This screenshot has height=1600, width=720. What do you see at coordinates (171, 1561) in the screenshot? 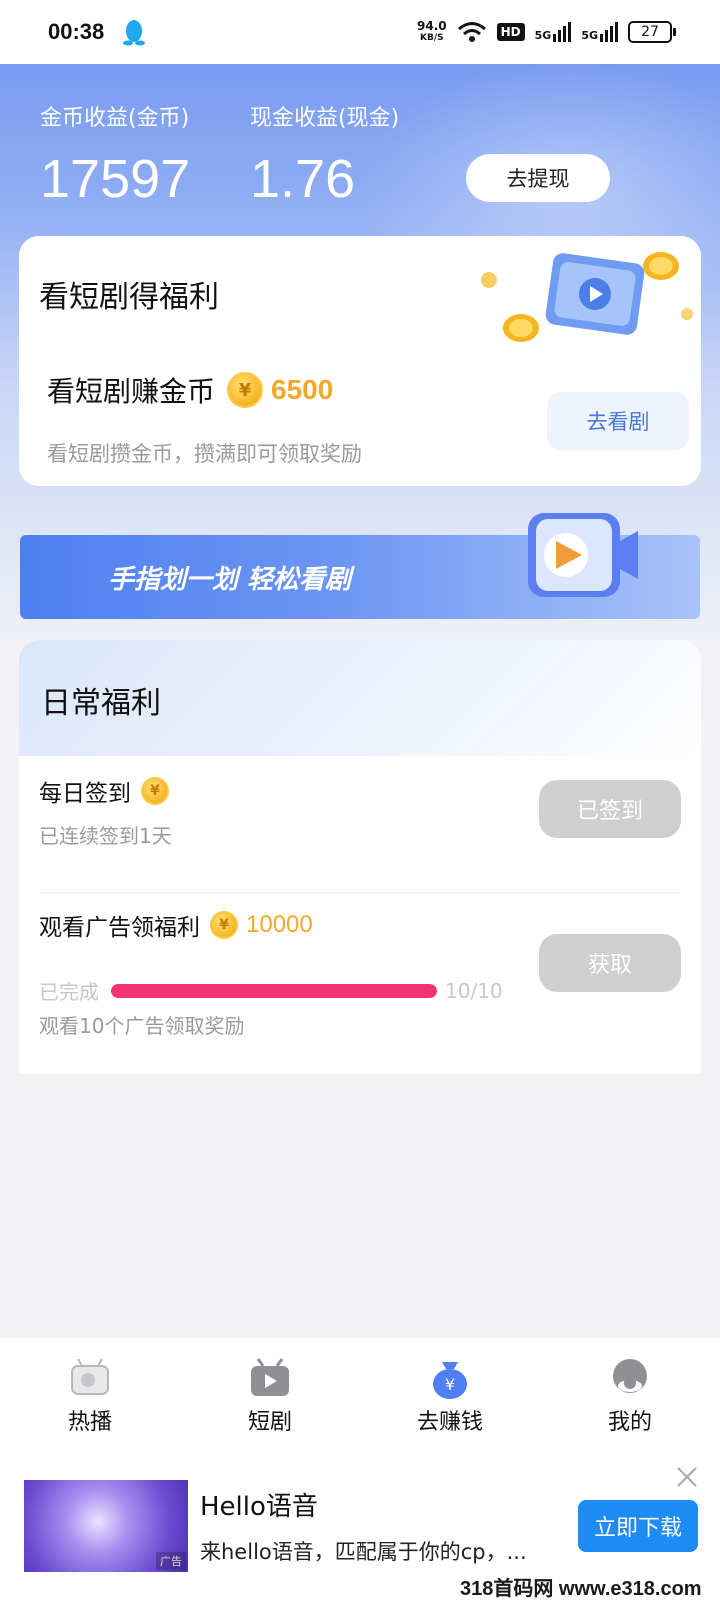
I see `ad-tag: 广告` at bounding box center [171, 1561].